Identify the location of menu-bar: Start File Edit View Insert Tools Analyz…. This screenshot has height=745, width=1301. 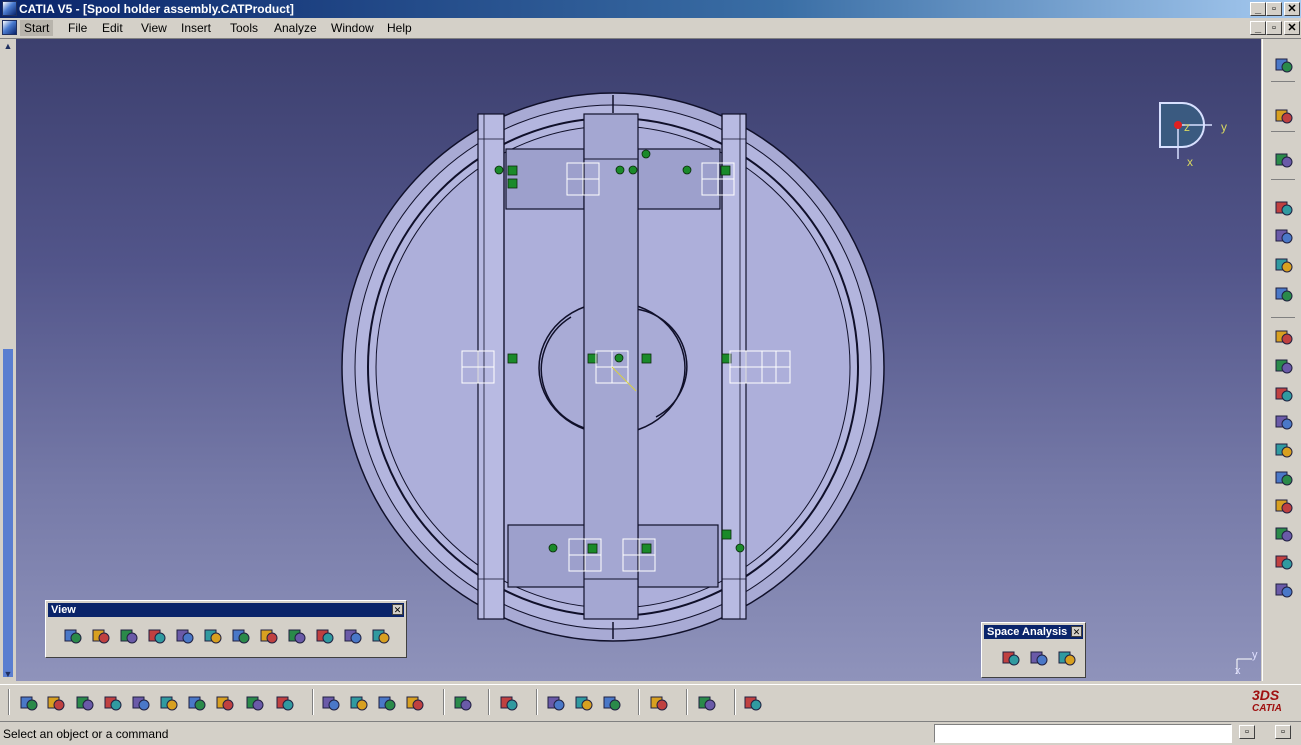
(650, 28).